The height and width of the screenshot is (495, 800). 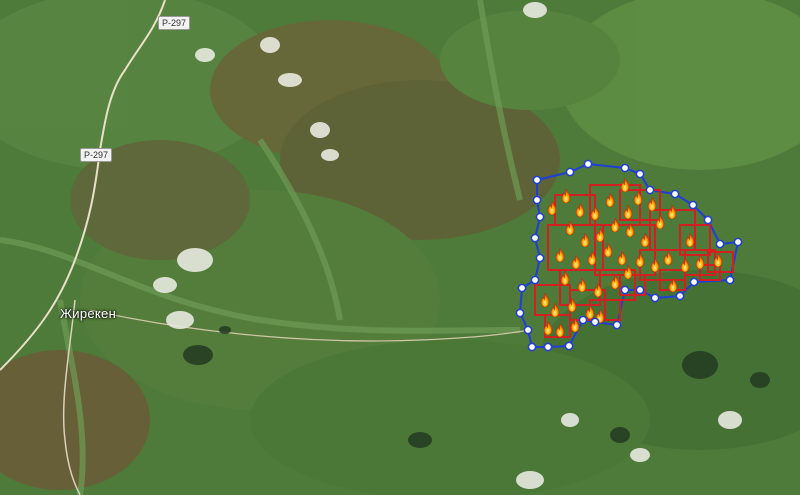 I want to click on road-shield-r297-mid: Р-297, so click(x=96, y=155).